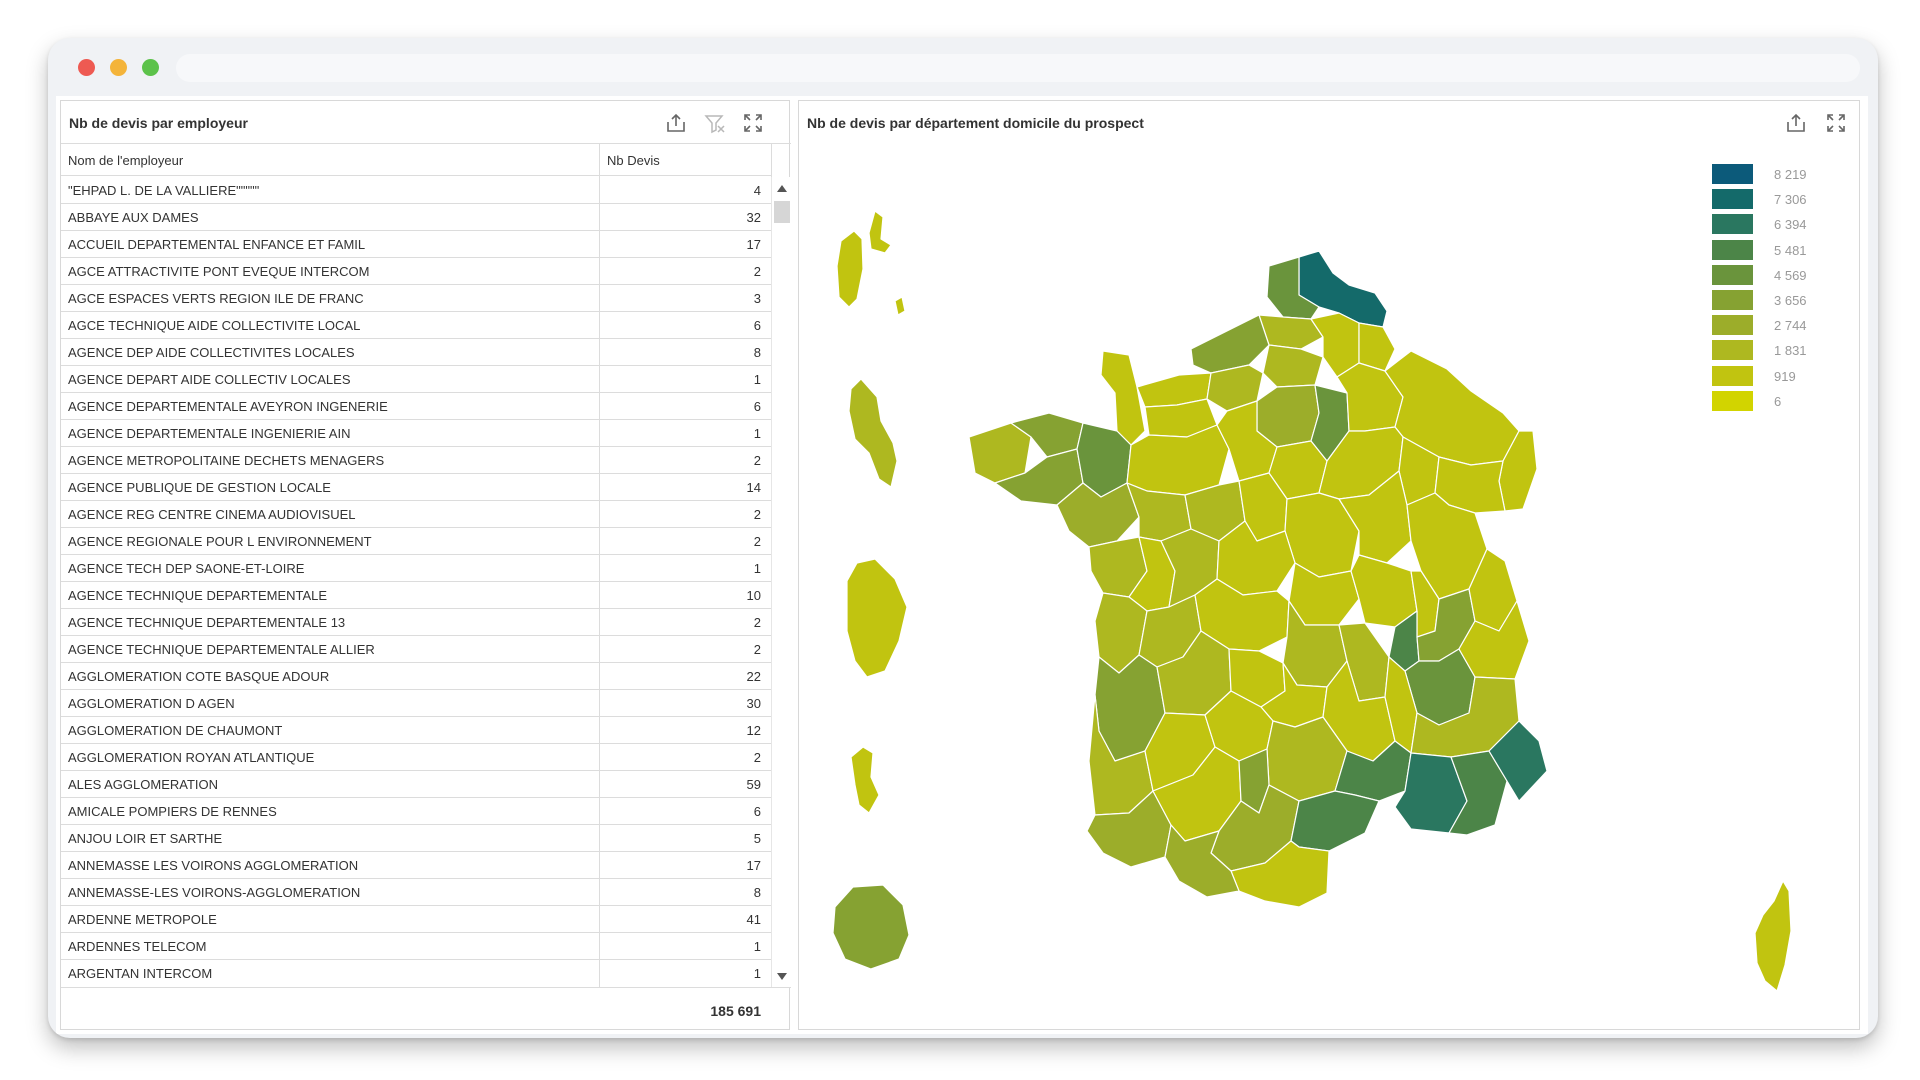 The width and height of the screenshot is (1920, 1080). What do you see at coordinates (199, 487) in the screenshot?
I see `employer-name: AGENCE PUBLIQUE DE GESTION LOCALE` at bounding box center [199, 487].